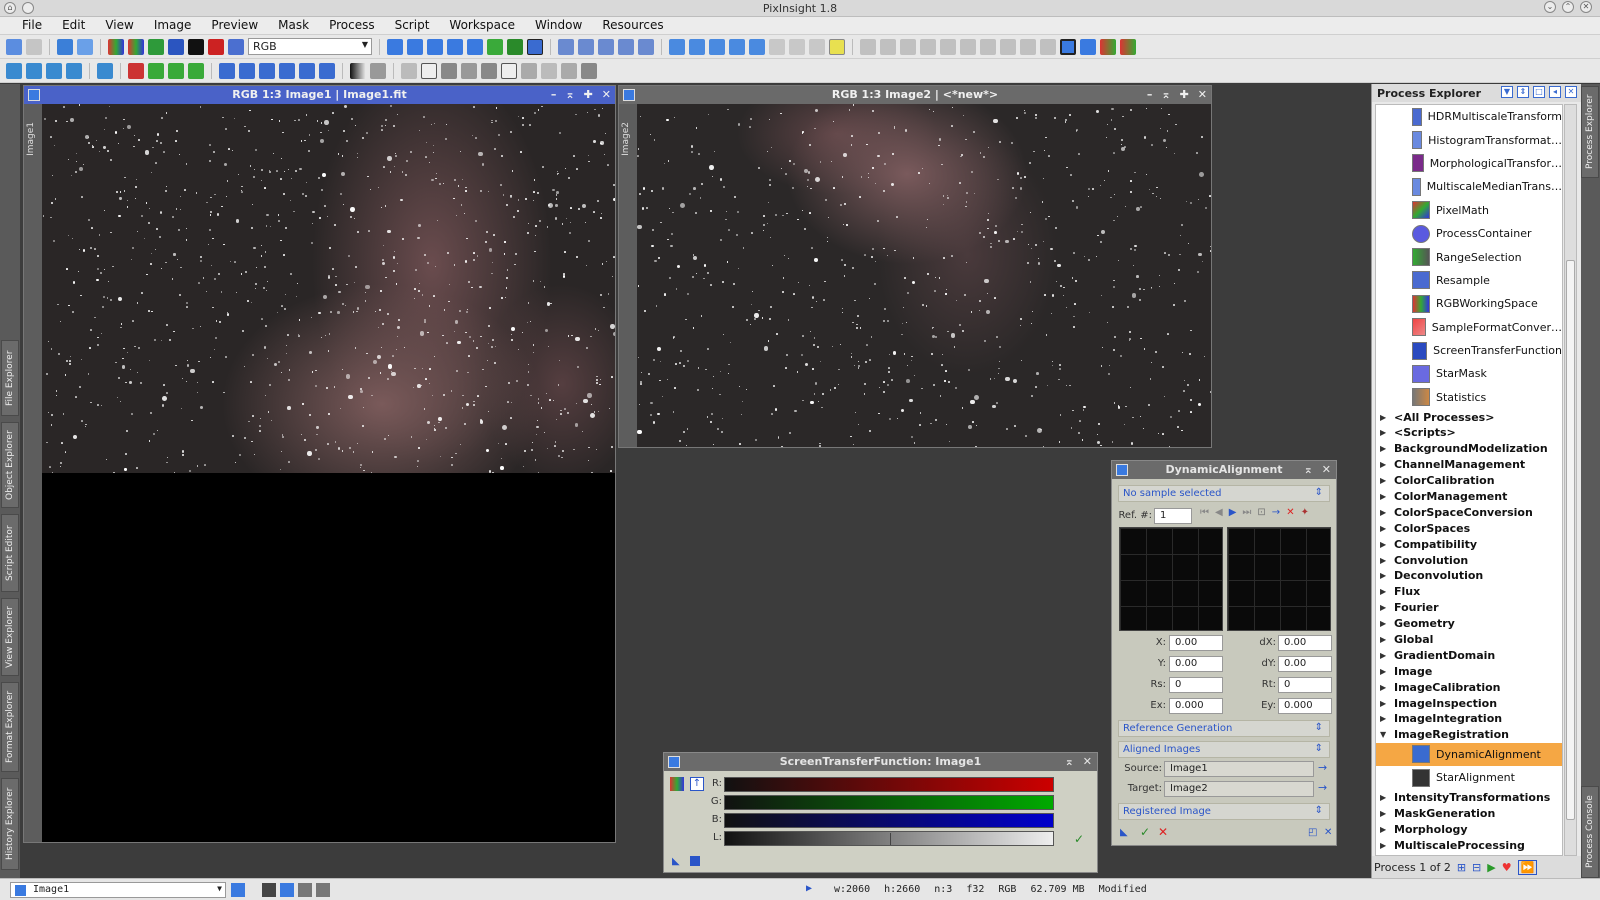  Describe the element at coordinates (1469, 845) in the screenshot. I see `category-item: ▶ MultiscaleProcessing` at that location.